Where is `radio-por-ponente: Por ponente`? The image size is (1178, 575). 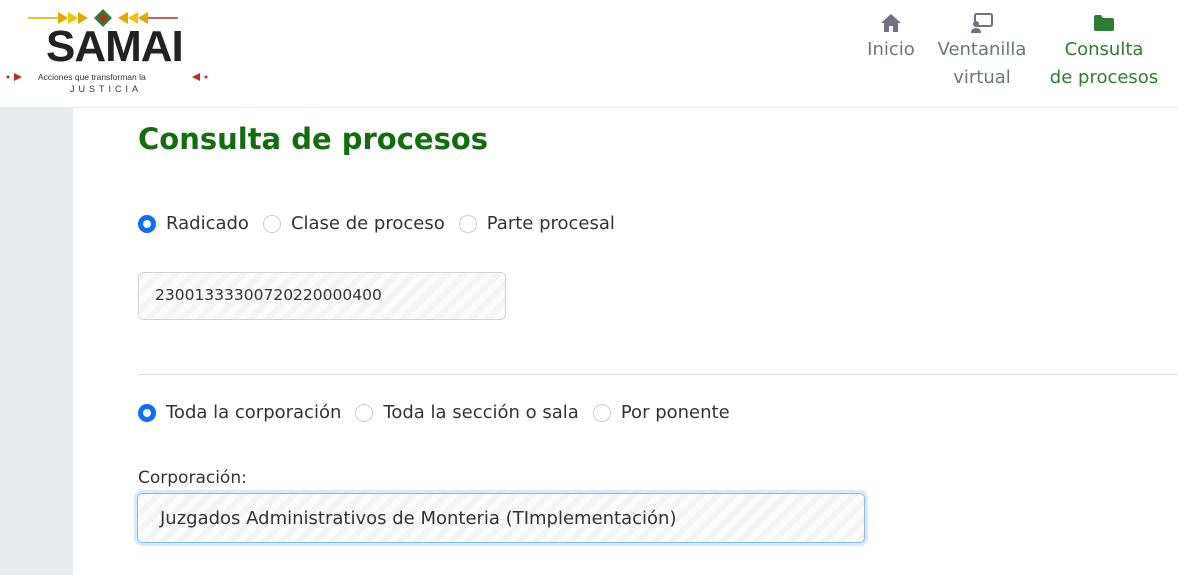 radio-por-ponente: Por ponente is located at coordinates (661, 412).